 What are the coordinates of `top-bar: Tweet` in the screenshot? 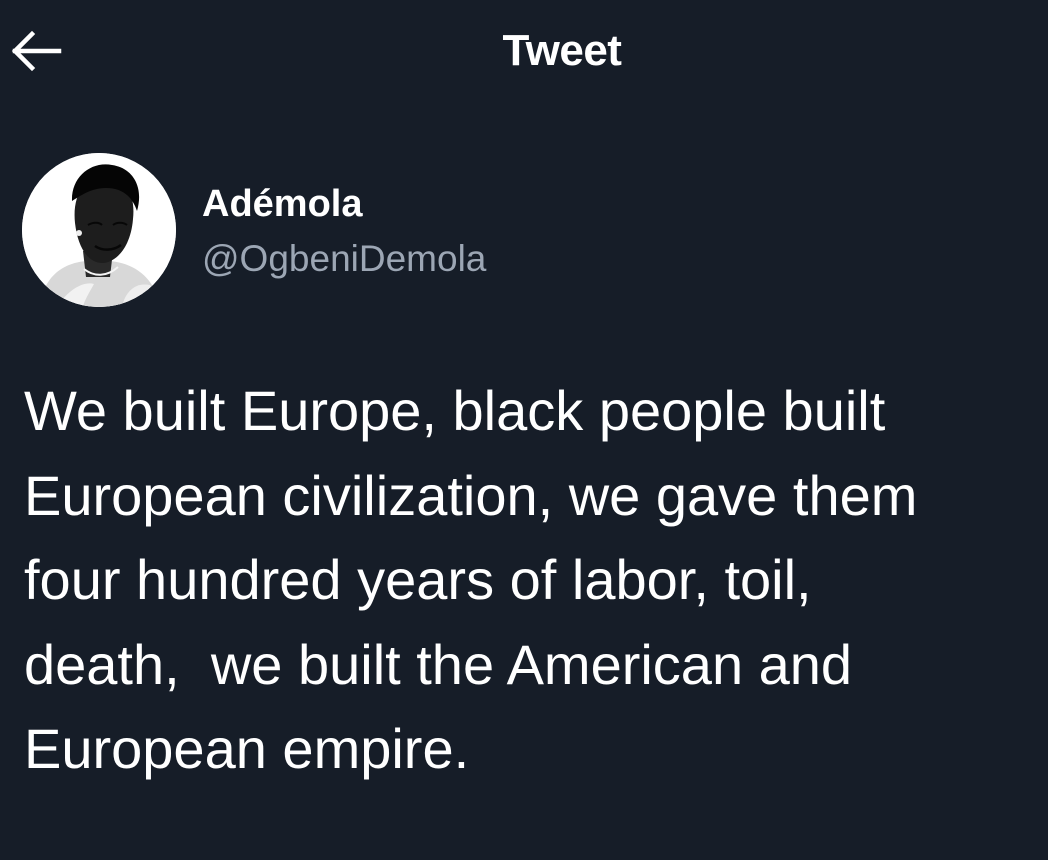 It's located at (524, 52).